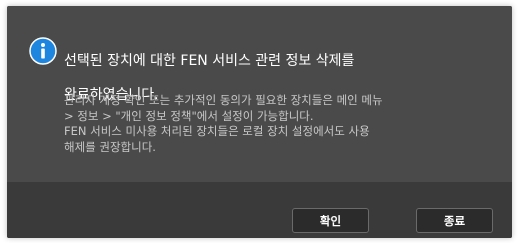 The image size is (519, 243). I want to click on close-button: 종료, so click(454, 220).